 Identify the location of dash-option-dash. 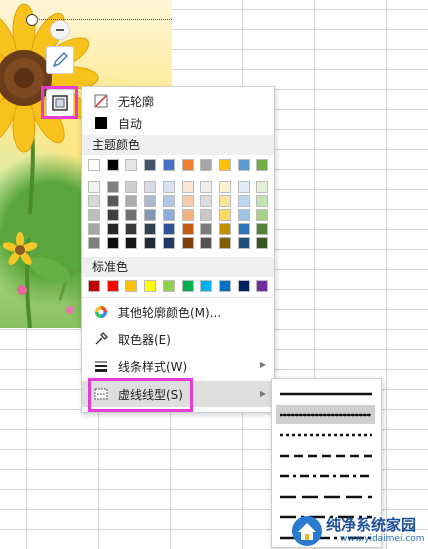
(325, 455).